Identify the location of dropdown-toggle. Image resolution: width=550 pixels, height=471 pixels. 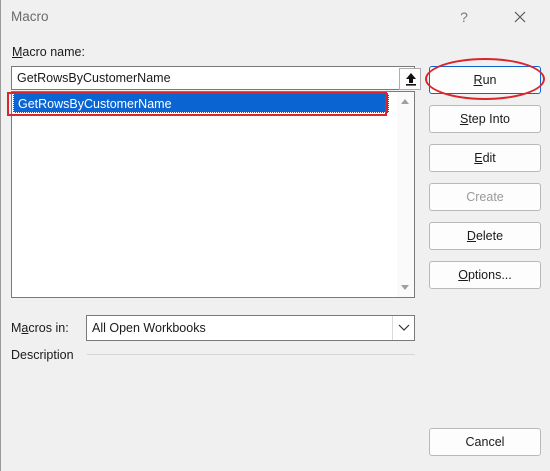
(403, 328).